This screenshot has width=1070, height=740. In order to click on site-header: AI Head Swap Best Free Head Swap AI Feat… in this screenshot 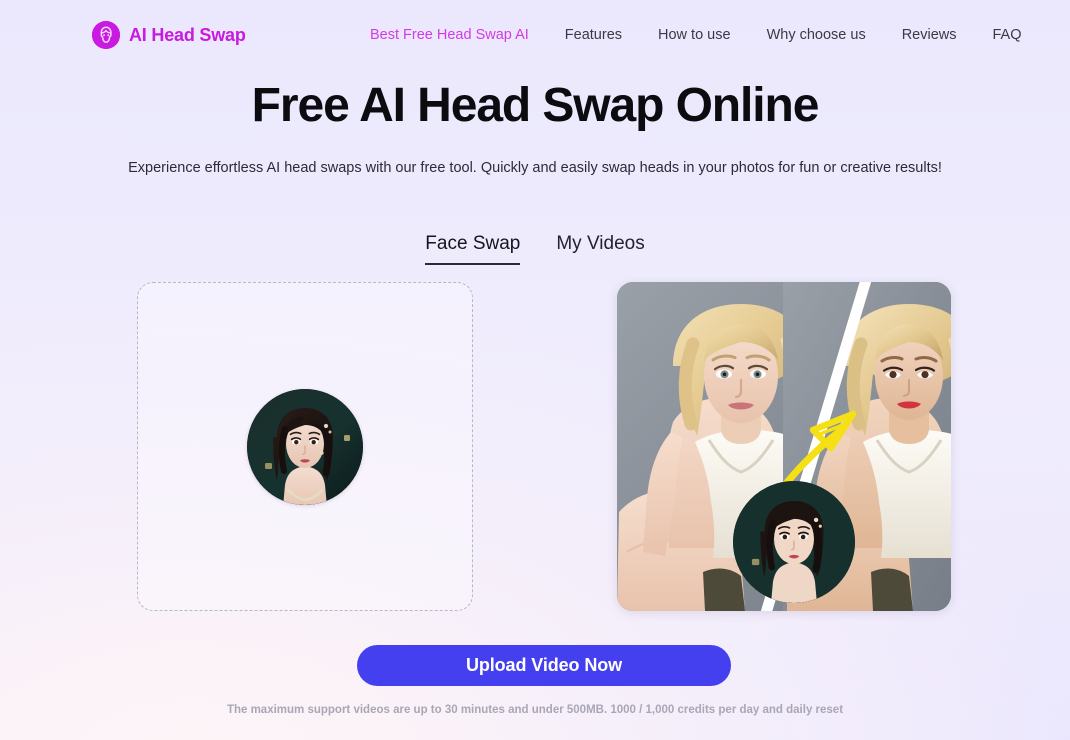, I will do `click(535, 35)`.